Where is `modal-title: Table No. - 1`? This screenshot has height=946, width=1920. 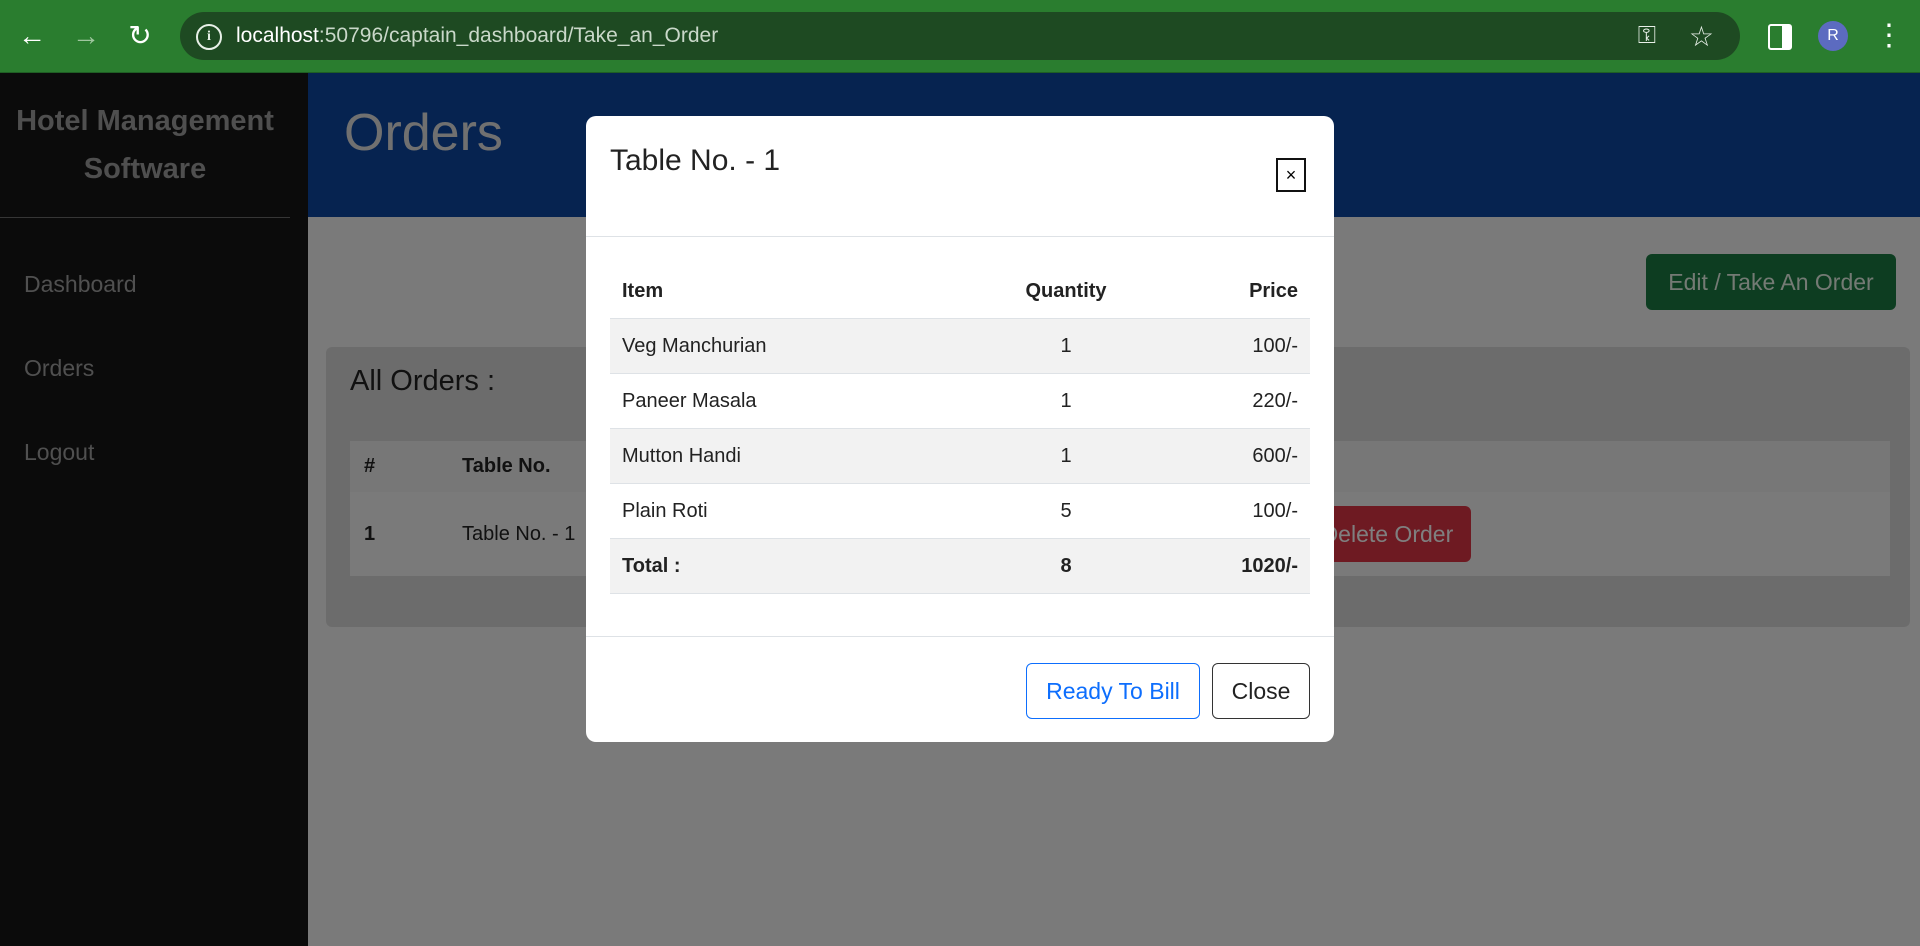
modal-title: Table No. - 1 is located at coordinates (695, 160).